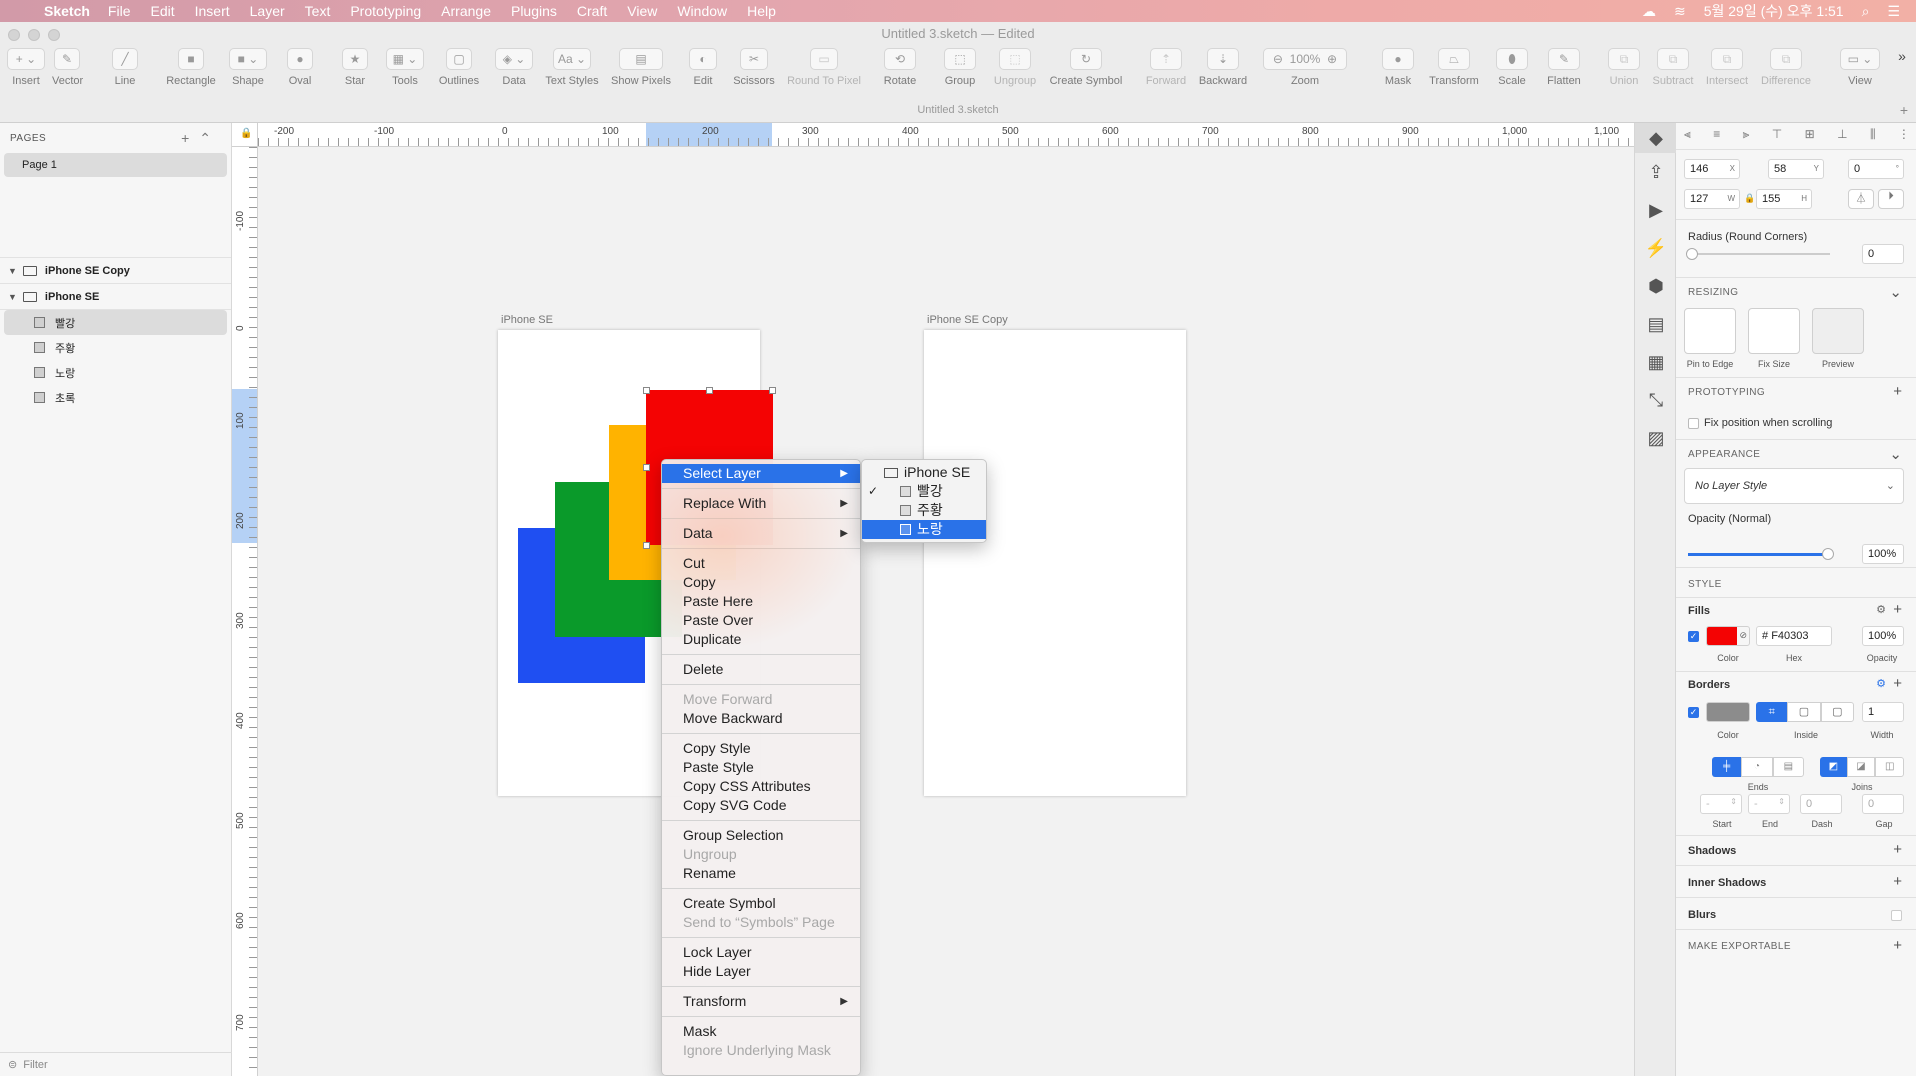 The height and width of the screenshot is (1076, 1916). What do you see at coordinates (116, 1064) in the screenshot?
I see `layer-filter: ⊜ Filter` at bounding box center [116, 1064].